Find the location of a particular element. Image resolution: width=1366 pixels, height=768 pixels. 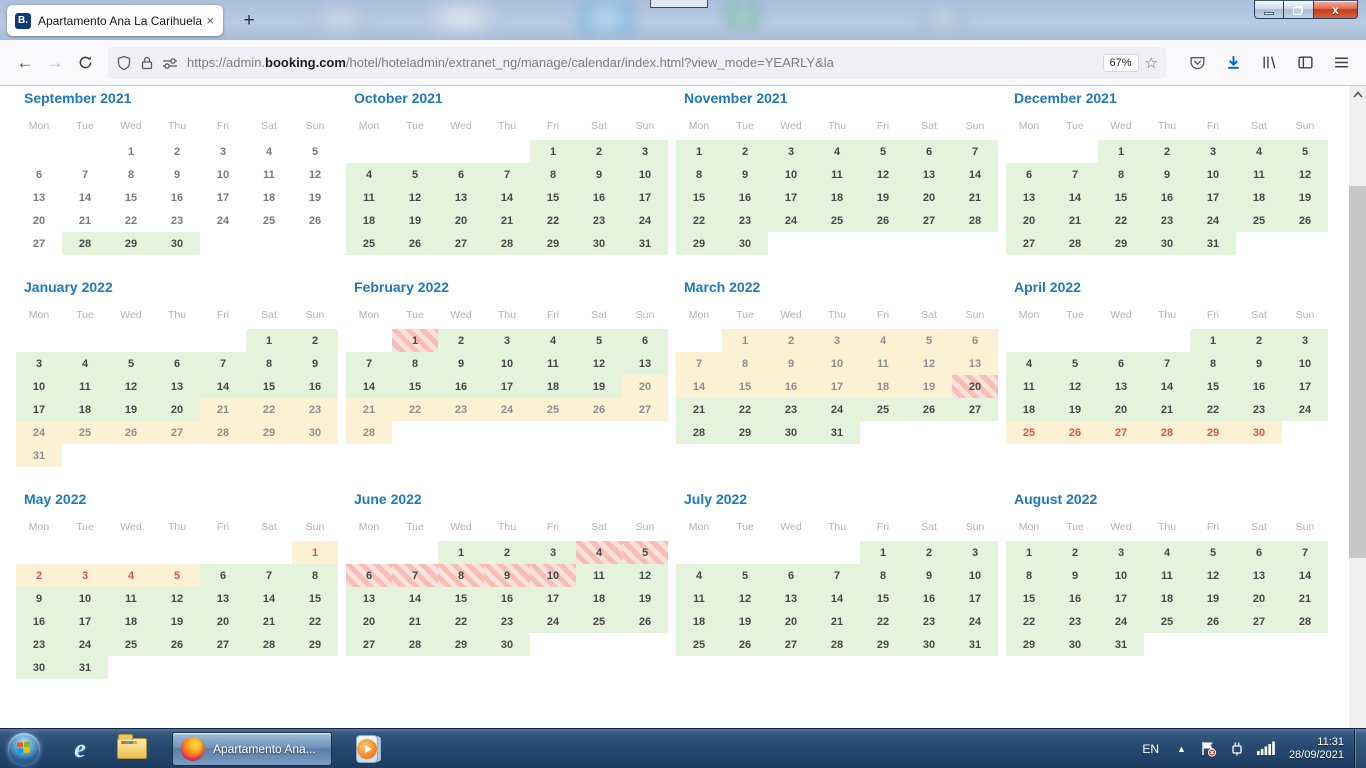

library-button is located at coordinates (1269, 63).